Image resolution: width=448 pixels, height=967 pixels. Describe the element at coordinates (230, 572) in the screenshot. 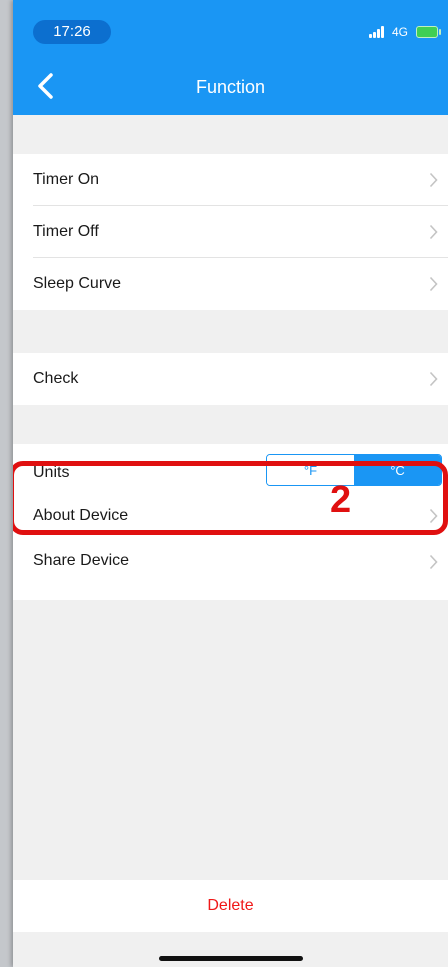

I see `row-share-device: Share Device` at that location.